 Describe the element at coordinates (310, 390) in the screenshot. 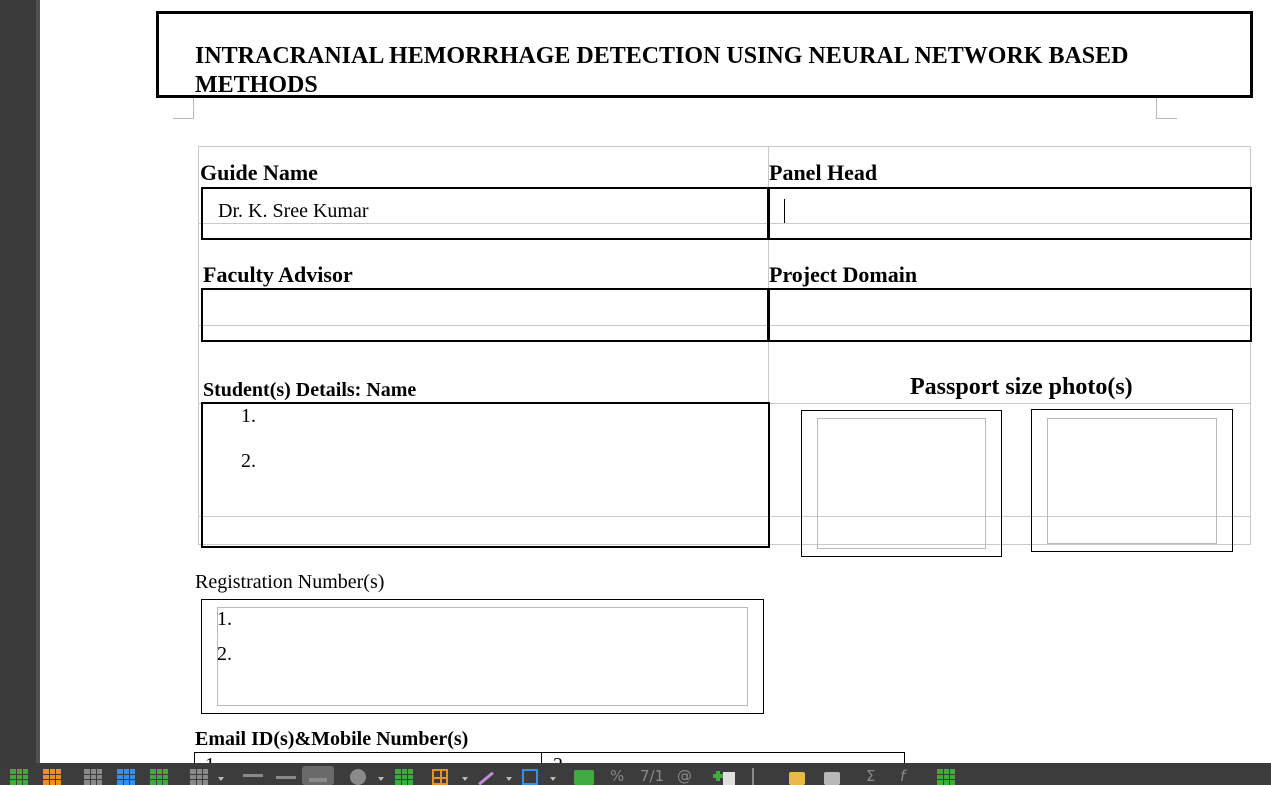

I see `student-details-label: Student(s) Details: Name` at that location.